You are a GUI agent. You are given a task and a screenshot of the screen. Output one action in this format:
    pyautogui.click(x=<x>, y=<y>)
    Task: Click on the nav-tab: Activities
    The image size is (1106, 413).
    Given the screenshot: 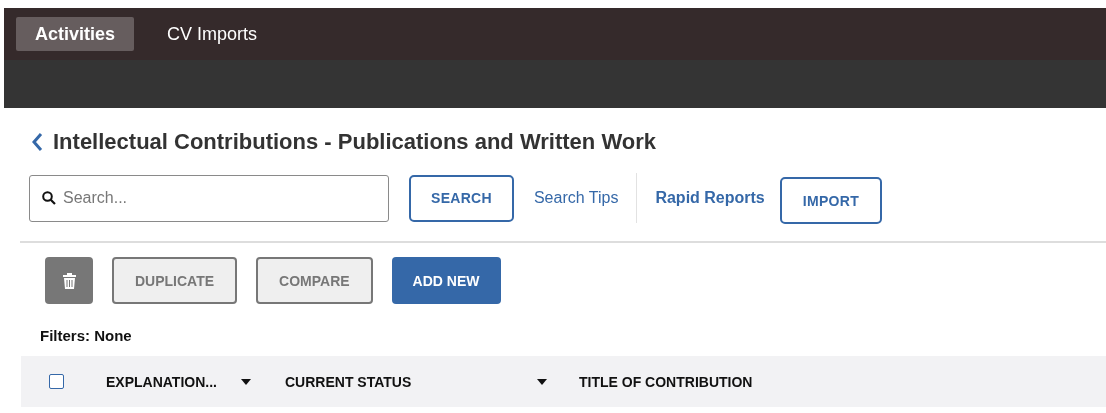 What is the action you would take?
    pyautogui.click(x=75, y=34)
    